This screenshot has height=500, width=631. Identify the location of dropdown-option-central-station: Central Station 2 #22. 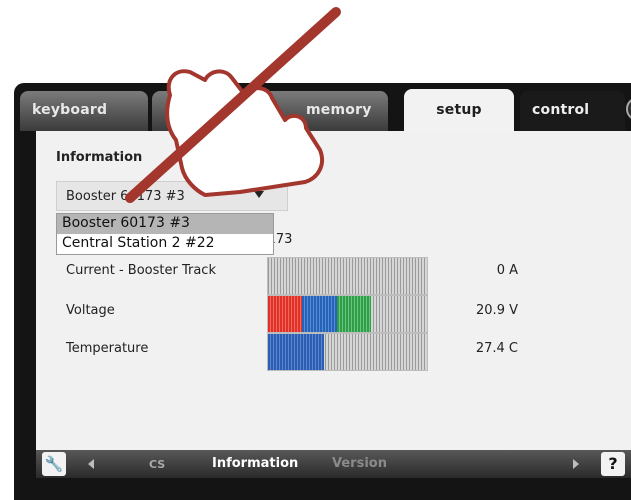
(165, 244).